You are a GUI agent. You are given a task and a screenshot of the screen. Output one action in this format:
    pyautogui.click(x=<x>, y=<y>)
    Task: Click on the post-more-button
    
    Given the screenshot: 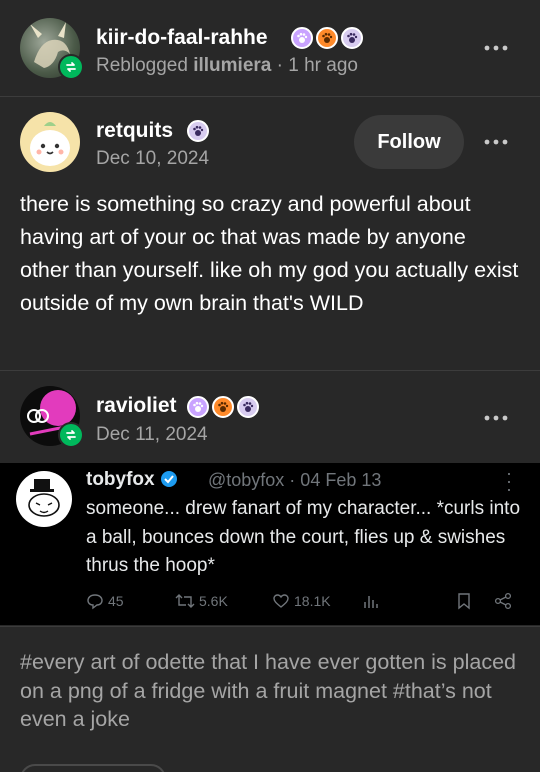 What is the action you would take?
    pyautogui.click(x=496, y=48)
    